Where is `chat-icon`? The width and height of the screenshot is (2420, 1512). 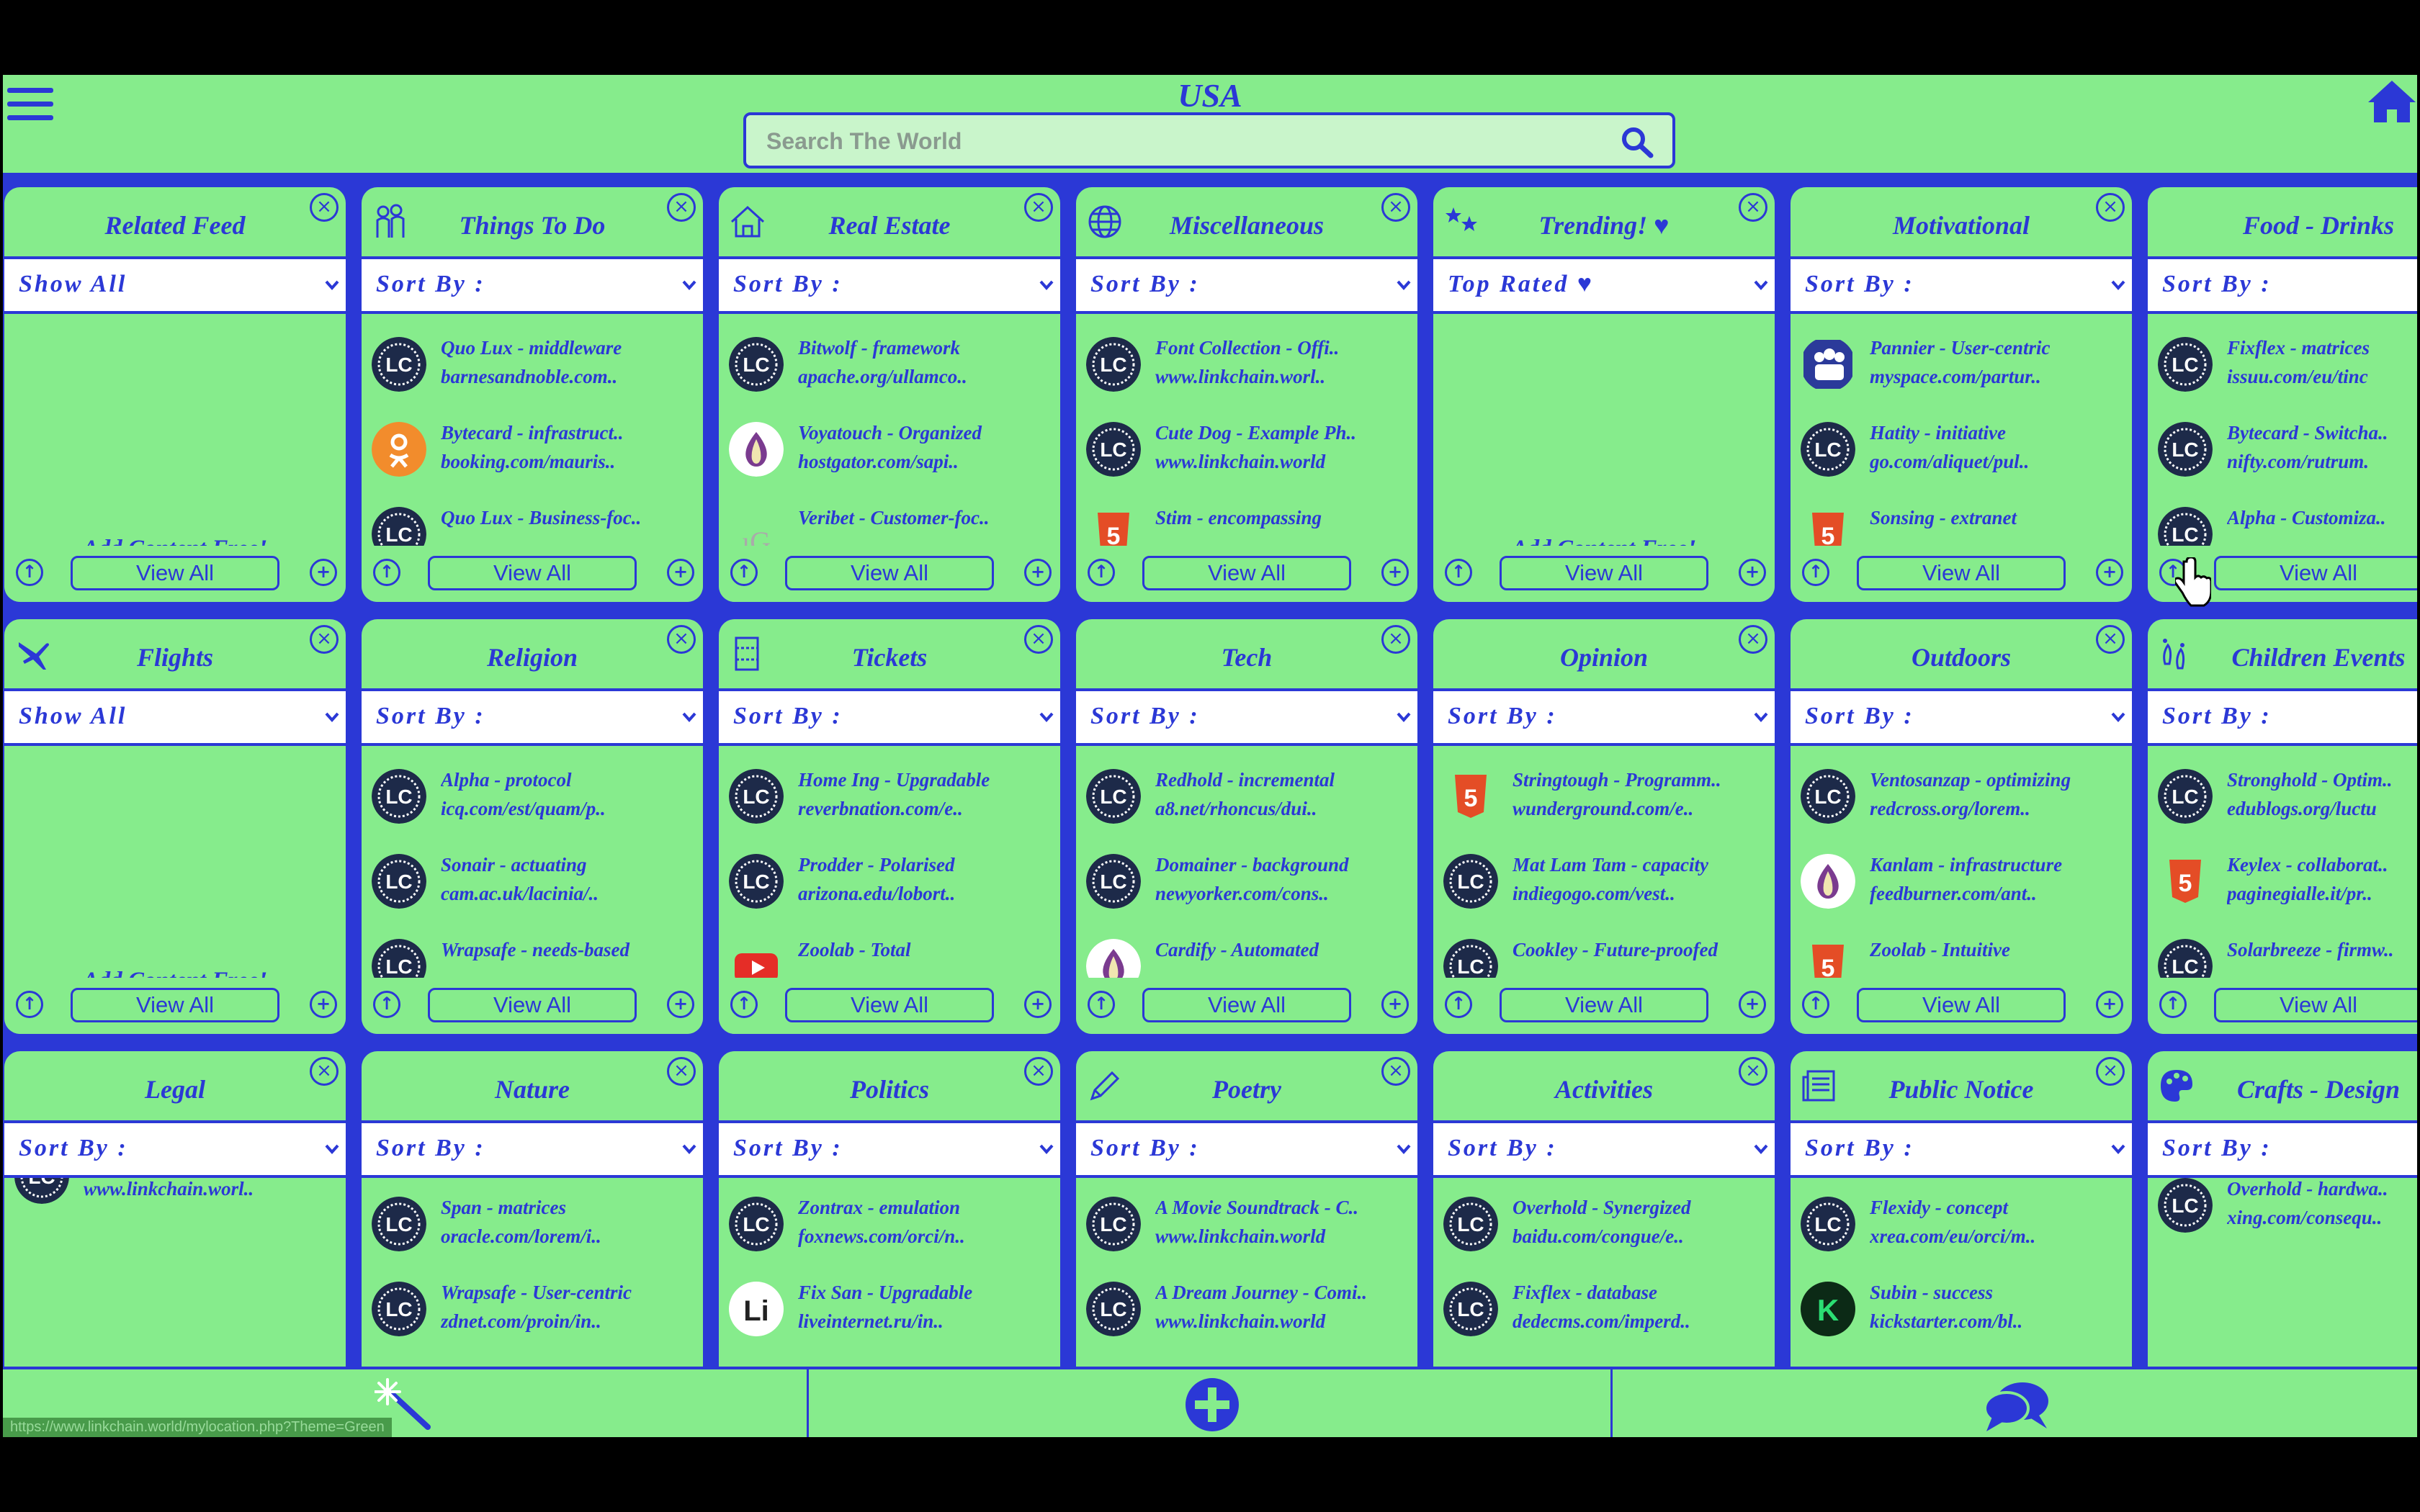
chat-icon is located at coordinates (2016, 1406).